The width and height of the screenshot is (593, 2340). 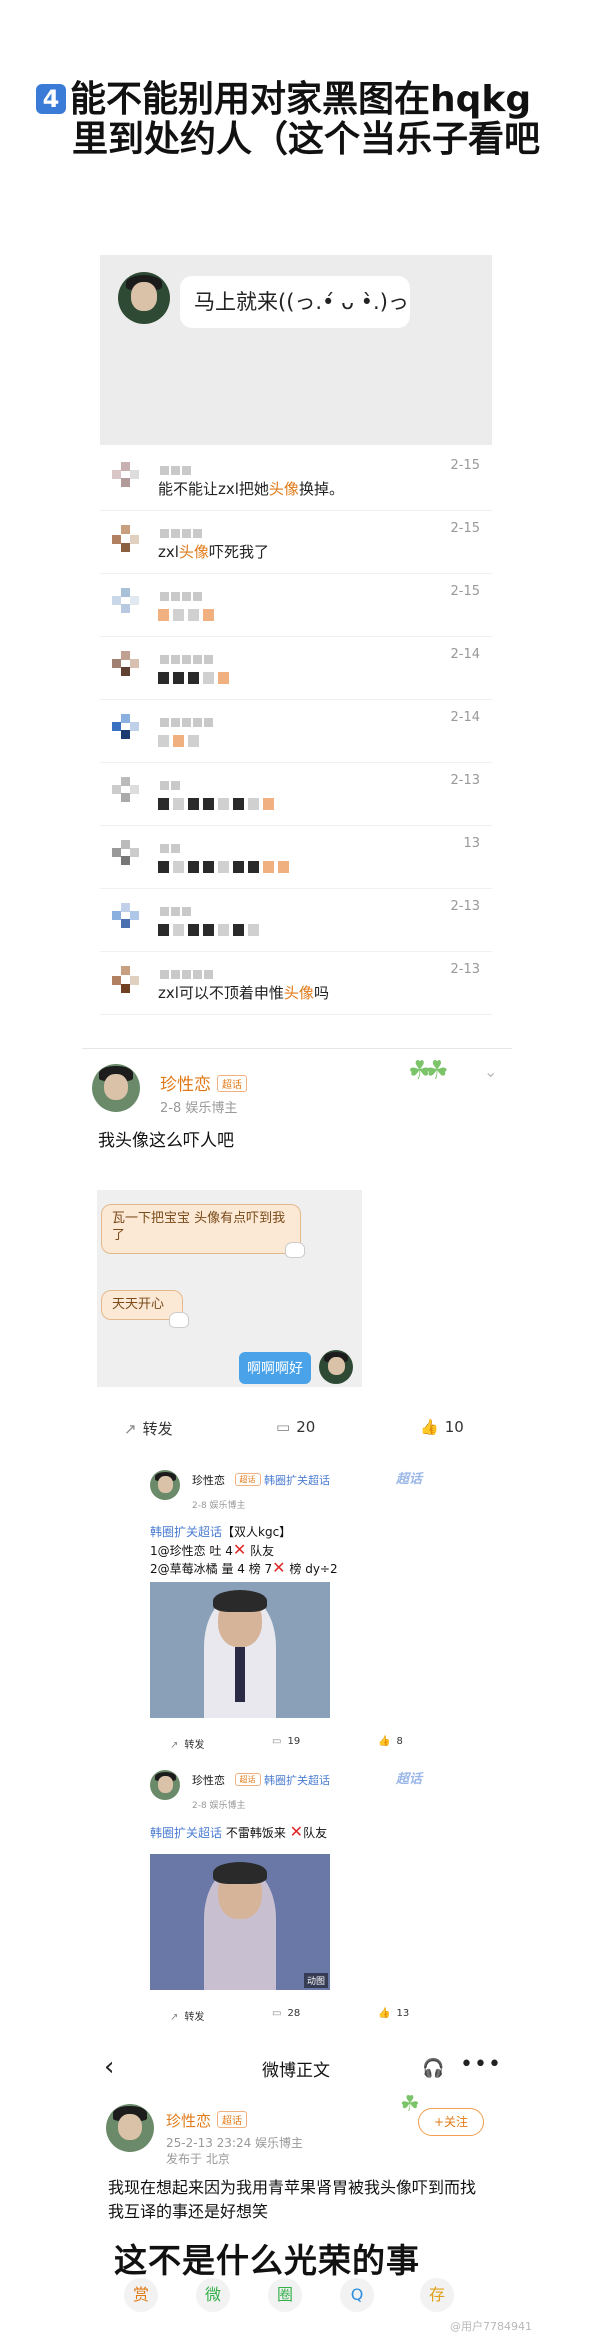 I want to click on header-line-2: 里到处约人（这个当乐子看吧, so click(x=306, y=139).